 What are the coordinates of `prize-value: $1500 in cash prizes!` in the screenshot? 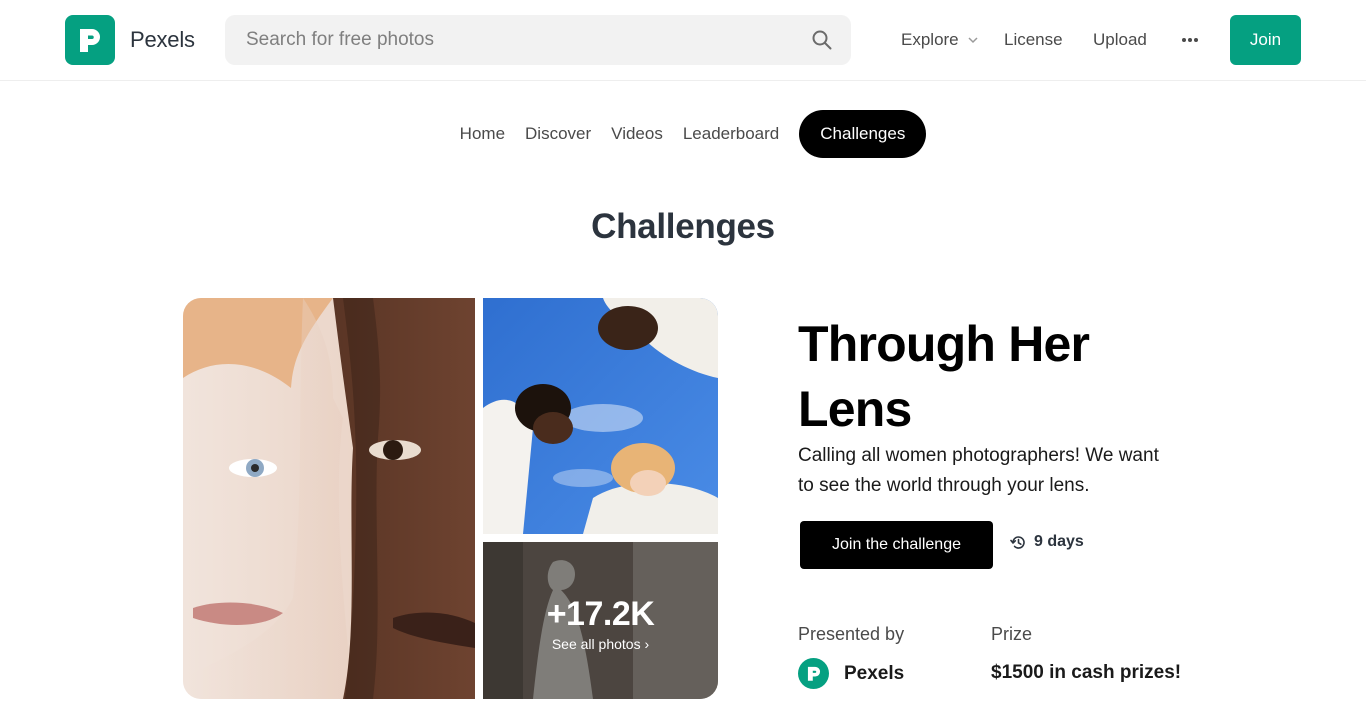 It's located at (1086, 672).